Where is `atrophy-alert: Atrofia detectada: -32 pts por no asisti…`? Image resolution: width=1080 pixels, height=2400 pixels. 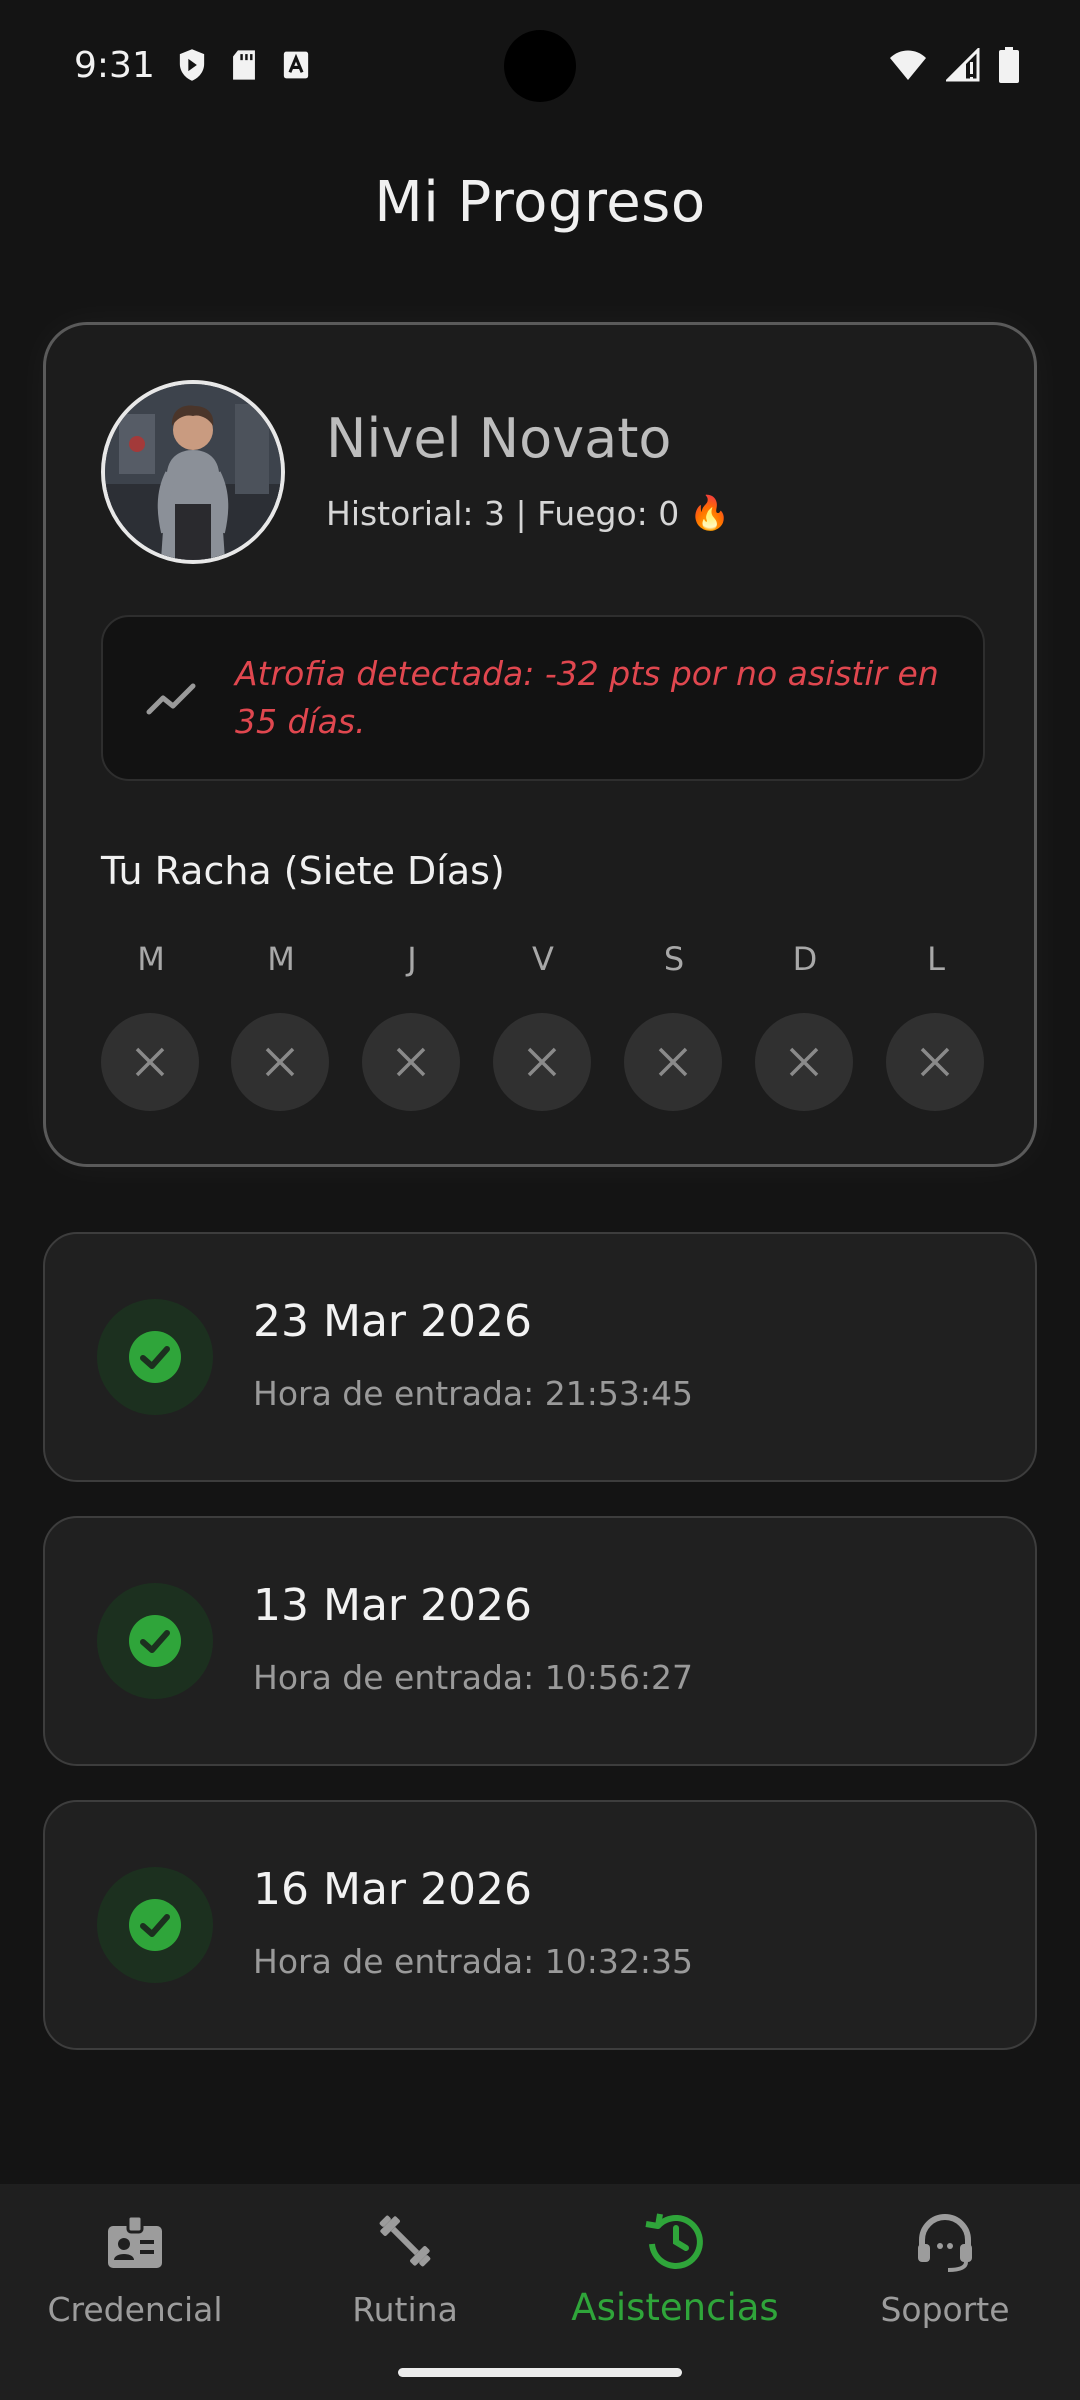 atrophy-alert: Atrofia detectada: -32 pts por no asisti… is located at coordinates (543, 698).